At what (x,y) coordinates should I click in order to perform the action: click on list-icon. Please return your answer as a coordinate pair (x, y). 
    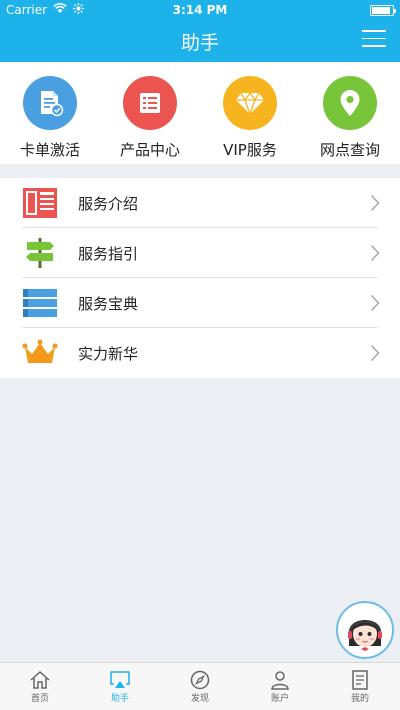
    Looking at the image, I should click on (150, 103).